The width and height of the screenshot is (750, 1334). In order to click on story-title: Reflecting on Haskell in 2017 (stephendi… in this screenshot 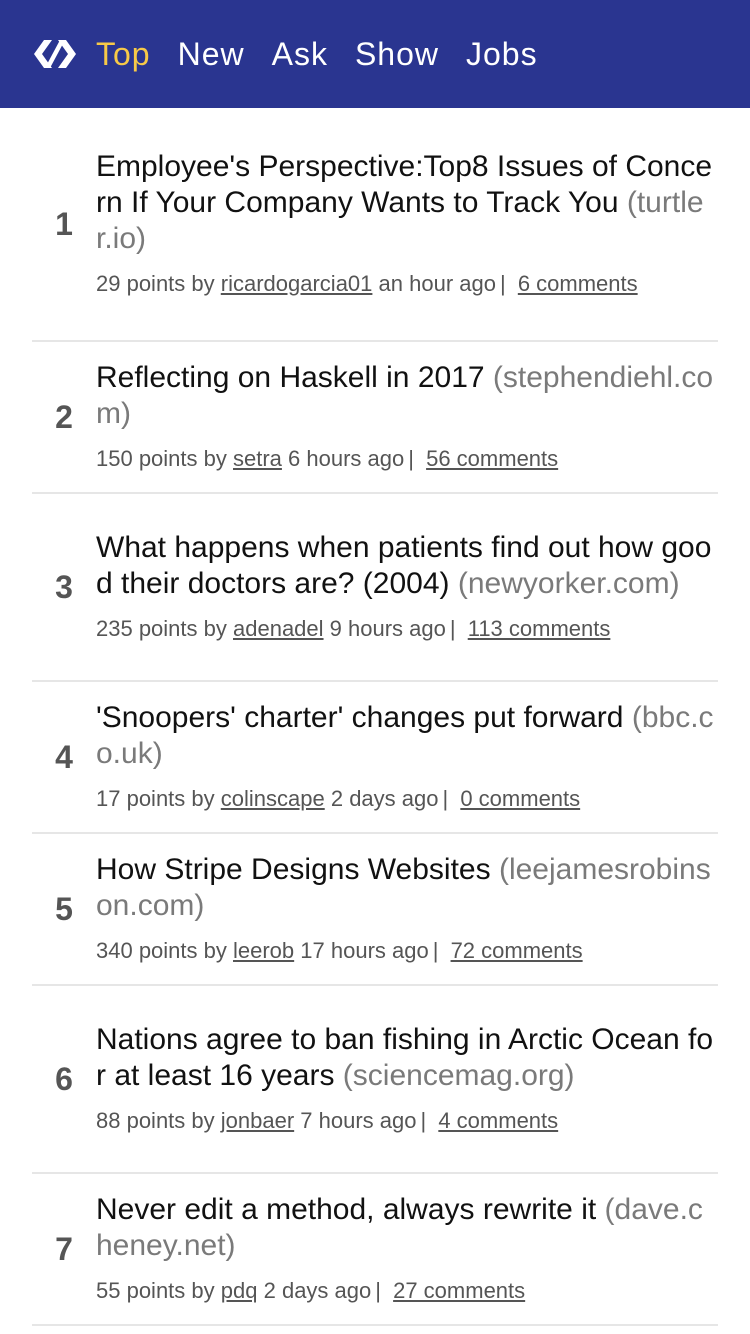, I will do `click(407, 396)`.